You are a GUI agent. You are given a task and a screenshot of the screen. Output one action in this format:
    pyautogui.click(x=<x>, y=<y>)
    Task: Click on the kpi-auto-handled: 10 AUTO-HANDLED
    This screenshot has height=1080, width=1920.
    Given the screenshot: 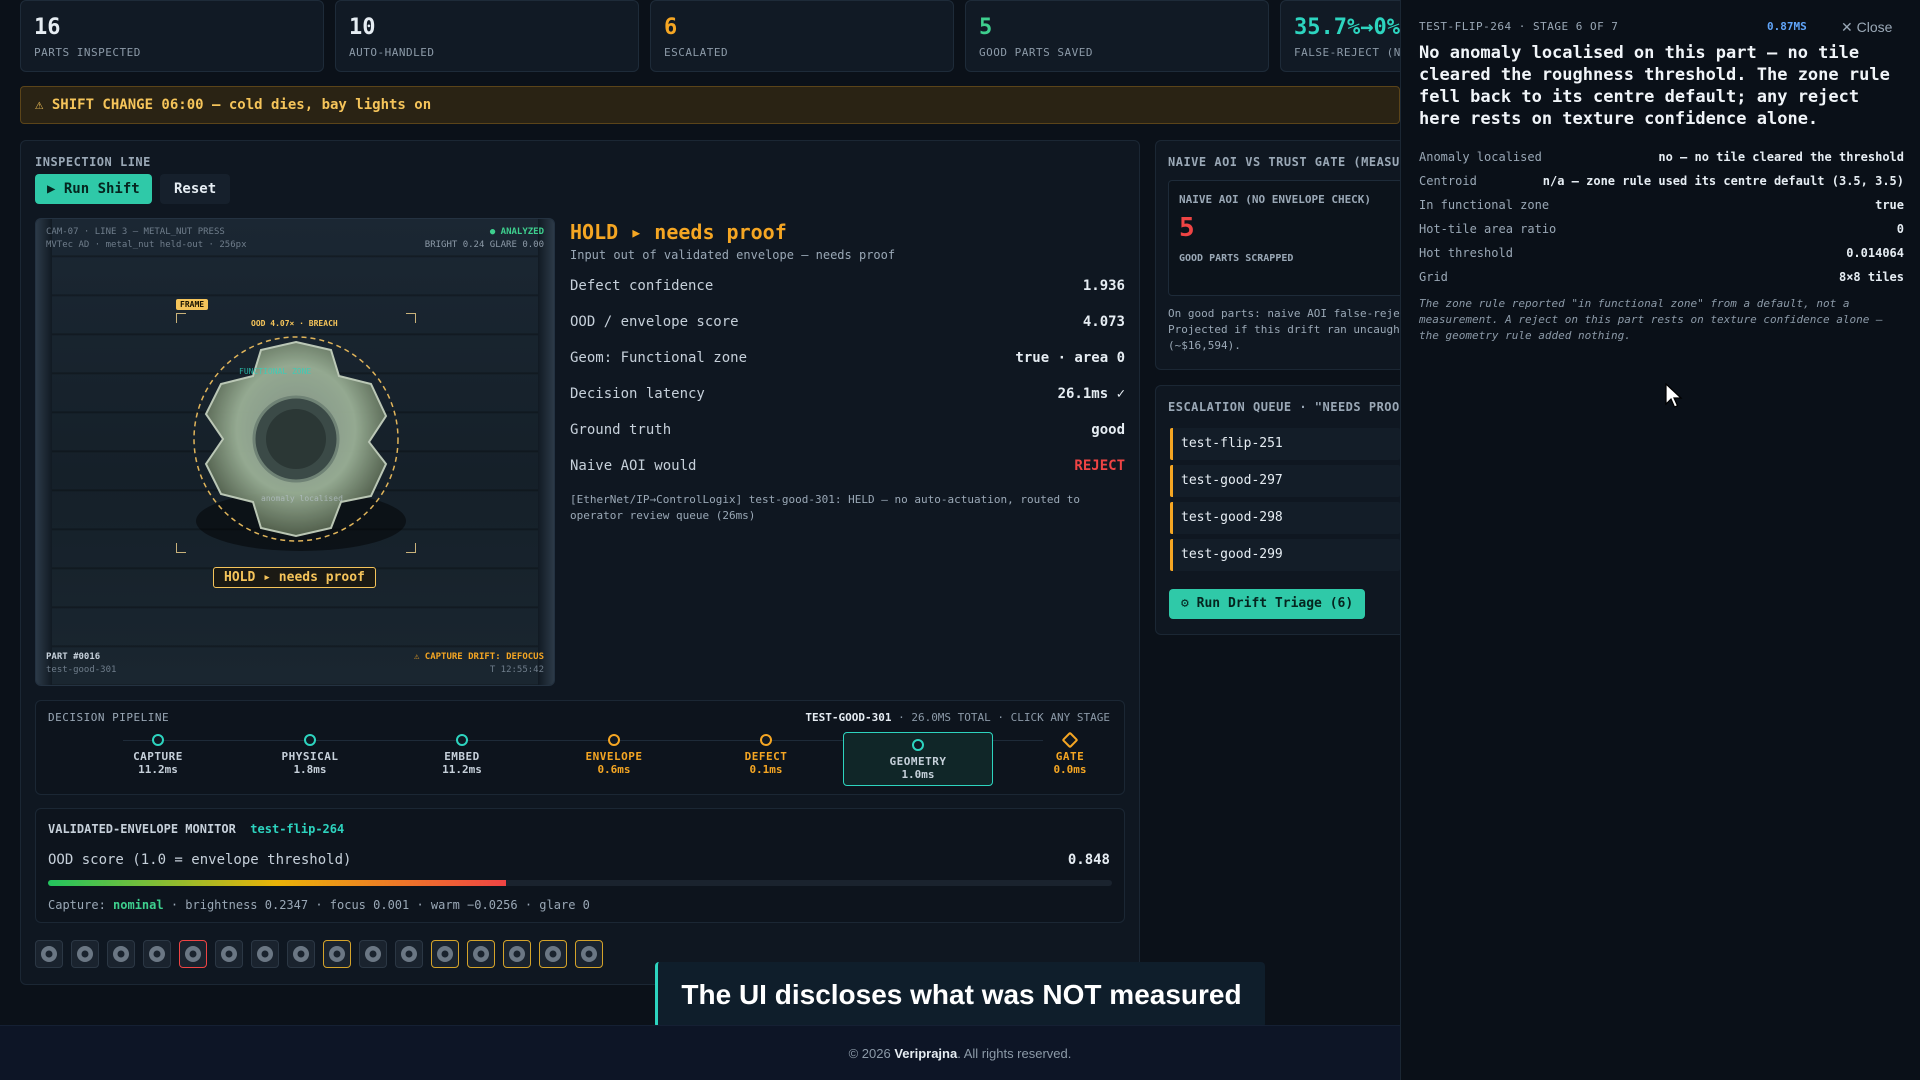 What is the action you would take?
    pyautogui.click(x=487, y=36)
    